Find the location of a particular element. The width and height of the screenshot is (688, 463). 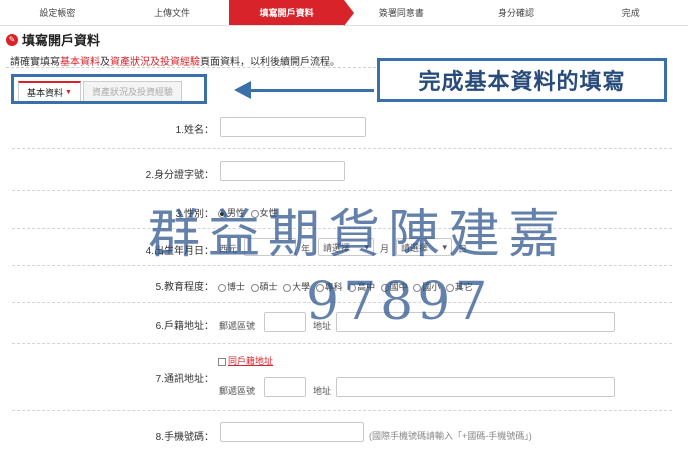

id-input is located at coordinates (282, 171).